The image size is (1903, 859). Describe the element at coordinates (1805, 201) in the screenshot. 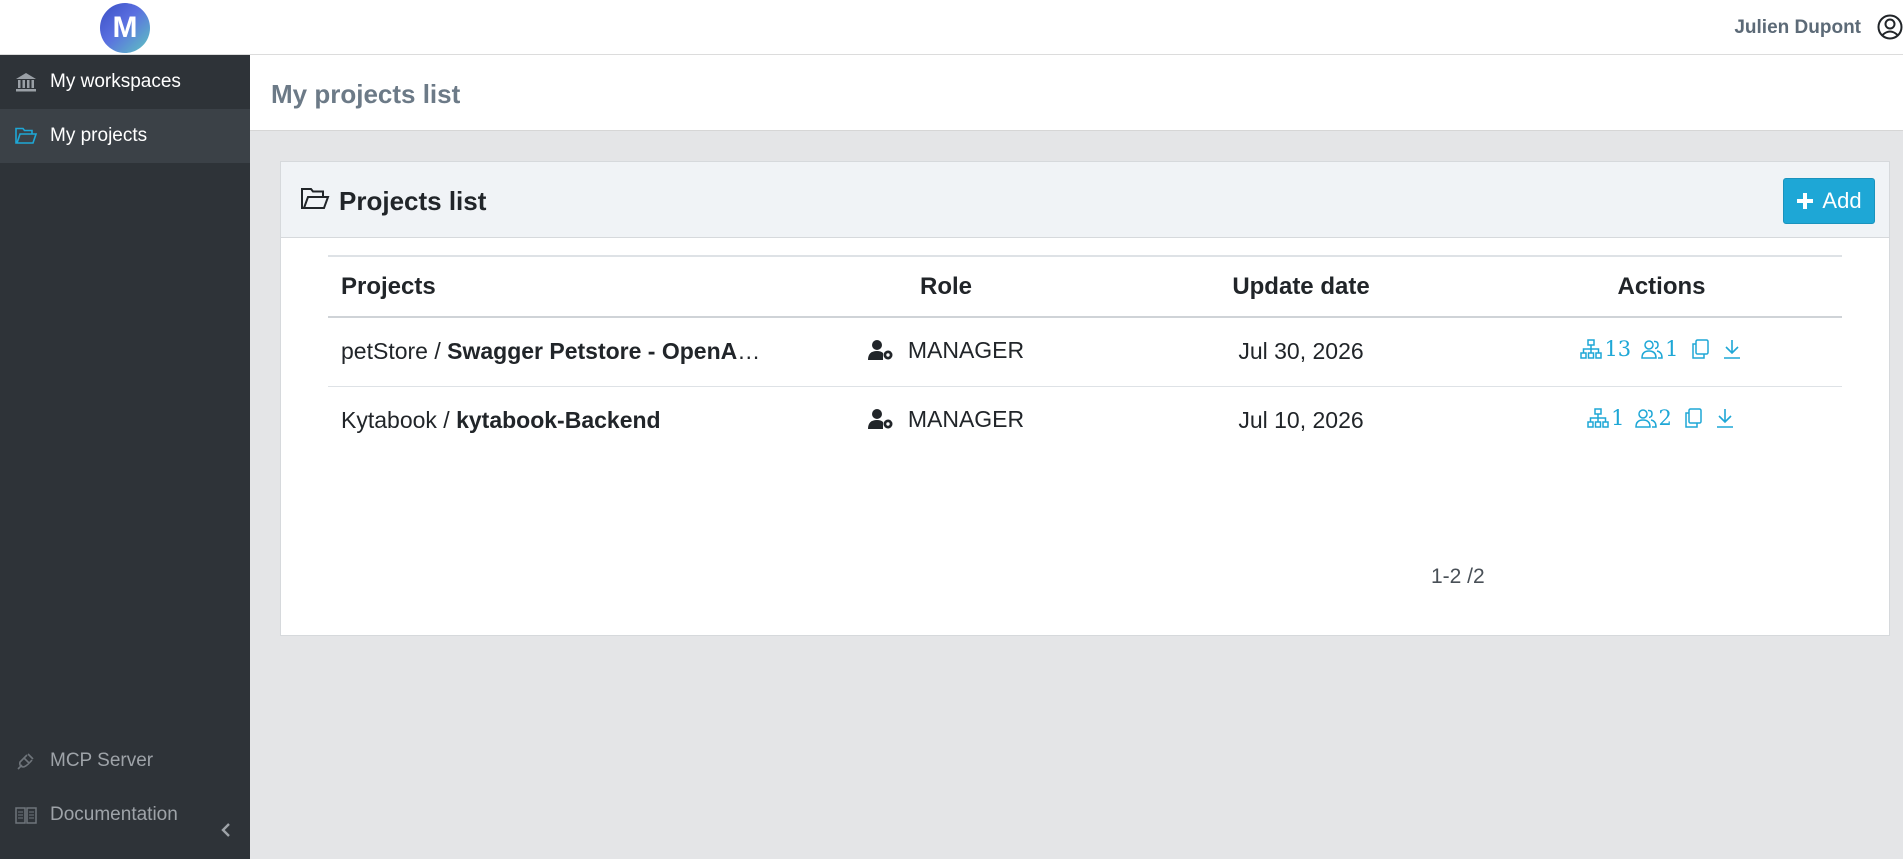

I see `plus-icon` at that location.